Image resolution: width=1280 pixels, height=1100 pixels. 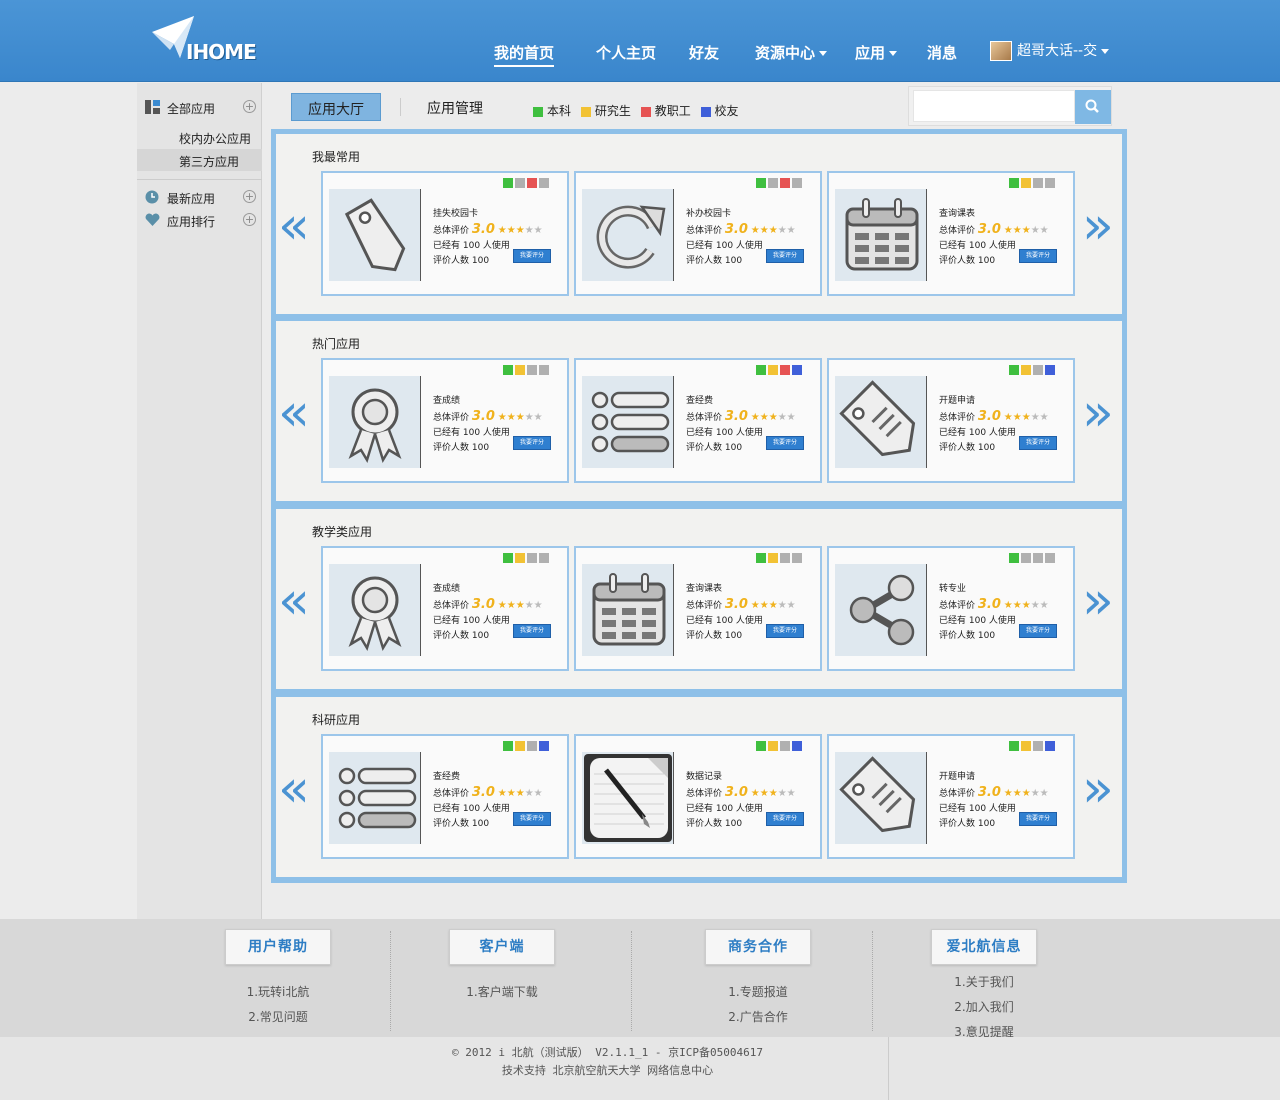 What do you see at coordinates (1093, 107) in the screenshot?
I see `search-button` at bounding box center [1093, 107].